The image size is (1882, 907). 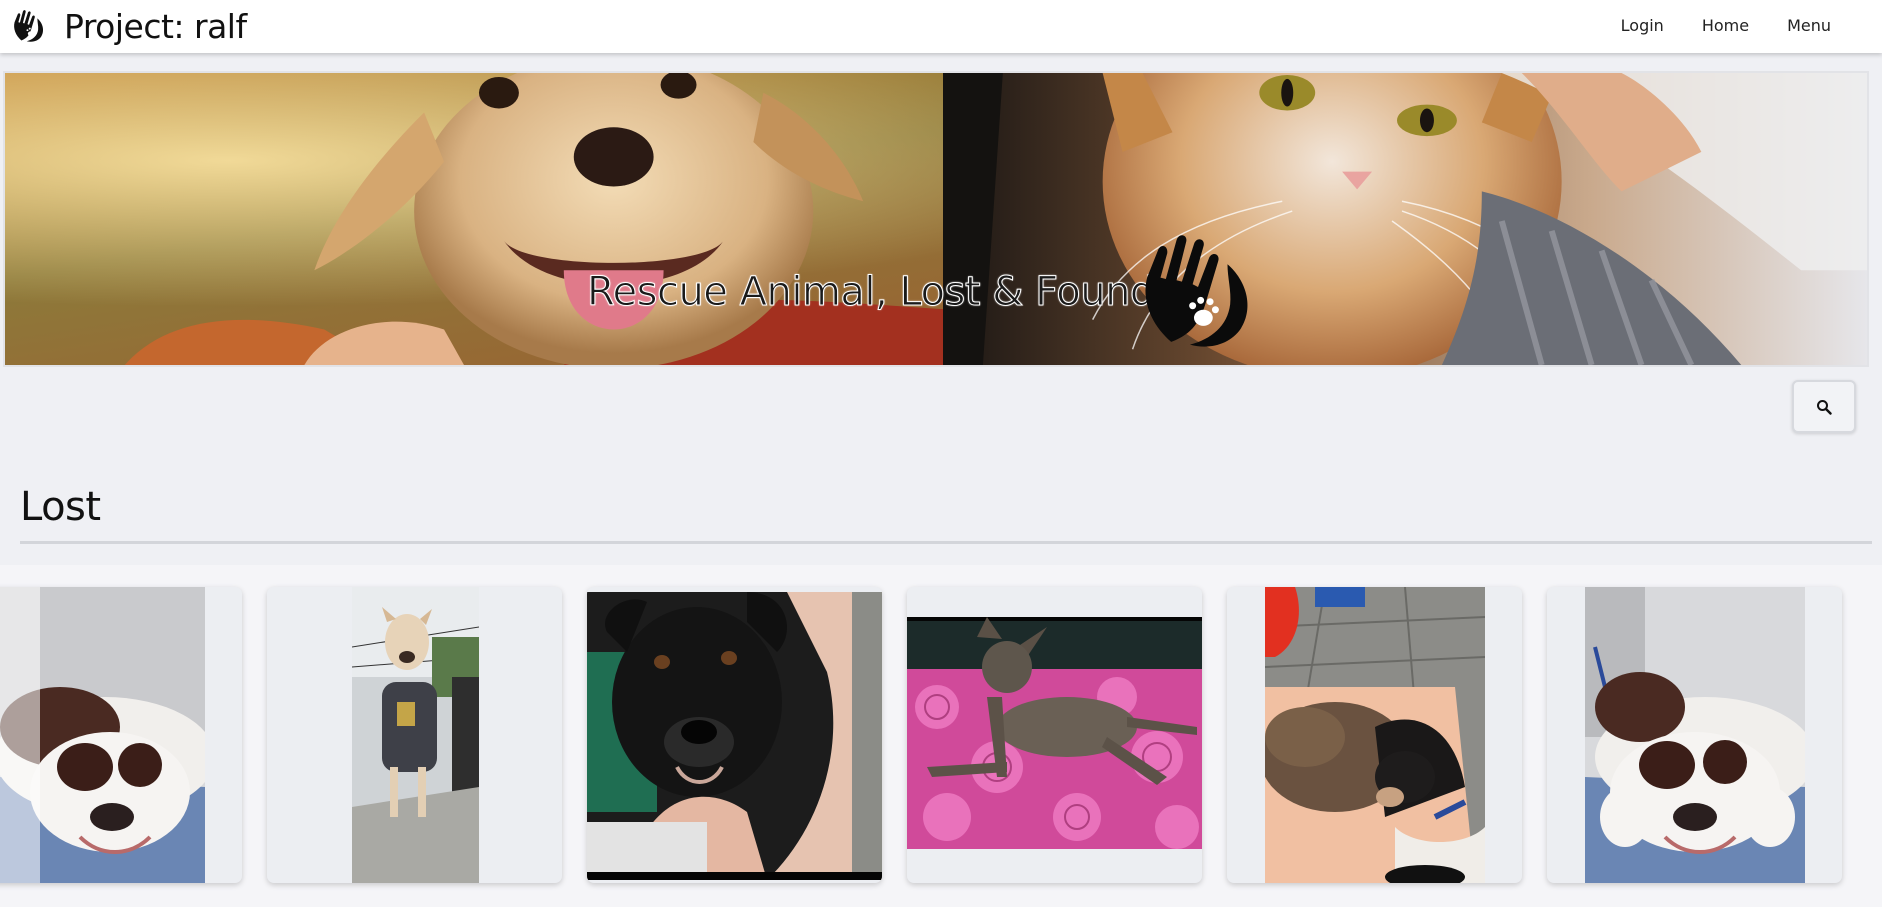 What do you see at coordinates (155, 26) in the screenshot?
I see `app-title: Project: ralf` at bounding box center [155, 26].